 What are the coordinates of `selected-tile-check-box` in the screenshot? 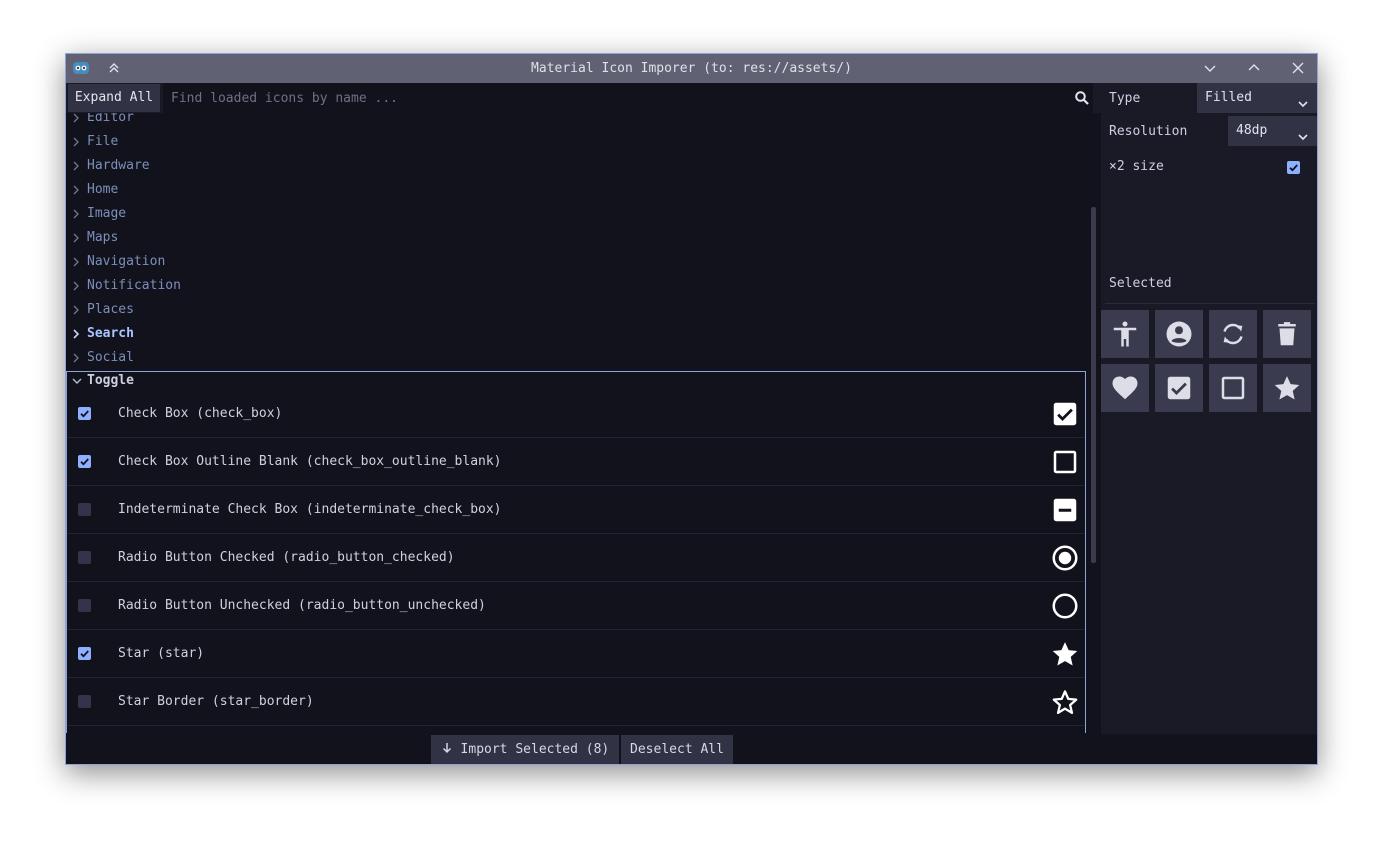 It's located at (1179, 388).